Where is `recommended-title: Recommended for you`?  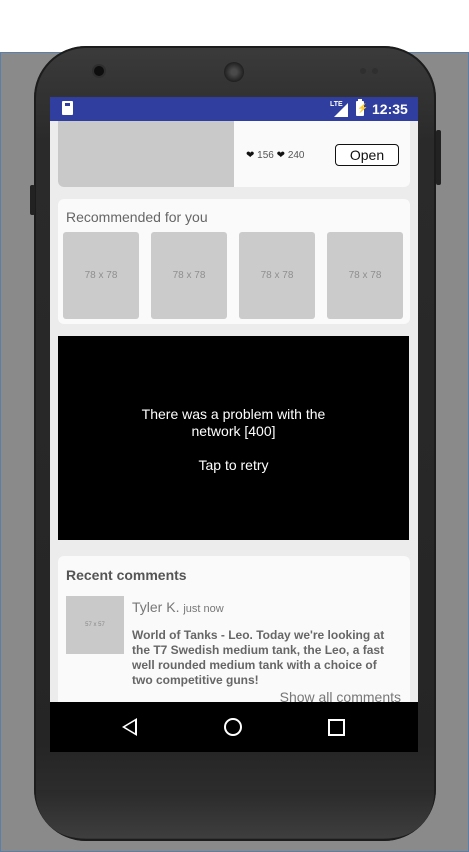 recommended-title: Recommended for you is located at coordinates (137, 217).